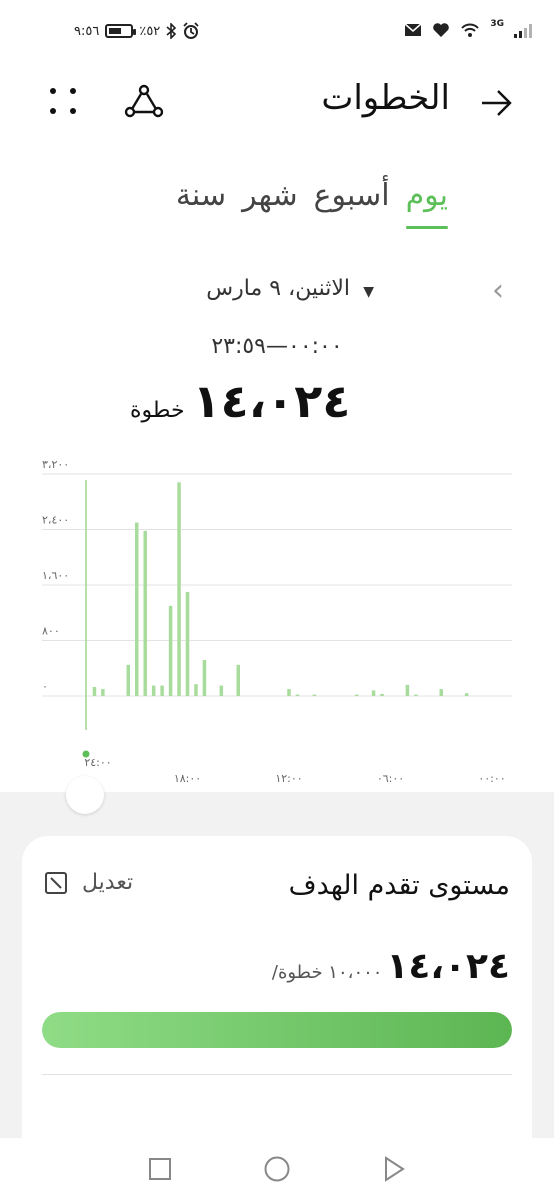 This screenshot has height=1200, width=554. Describe the element at coordinates (427, 203) in the screenshot. I see `tab-day: يوم` at that location.